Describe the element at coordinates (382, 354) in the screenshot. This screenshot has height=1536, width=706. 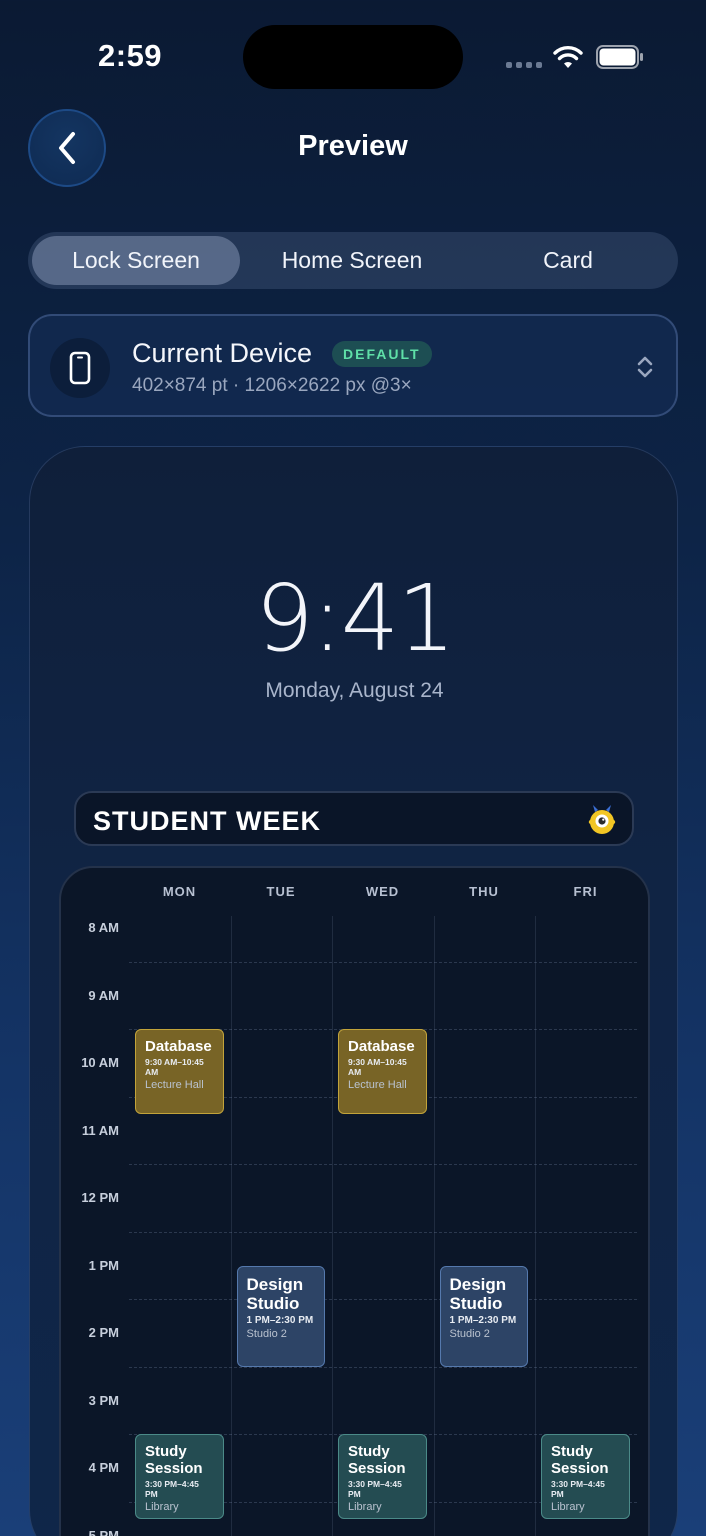
I see `default-badge: DEFAULT` at that location.